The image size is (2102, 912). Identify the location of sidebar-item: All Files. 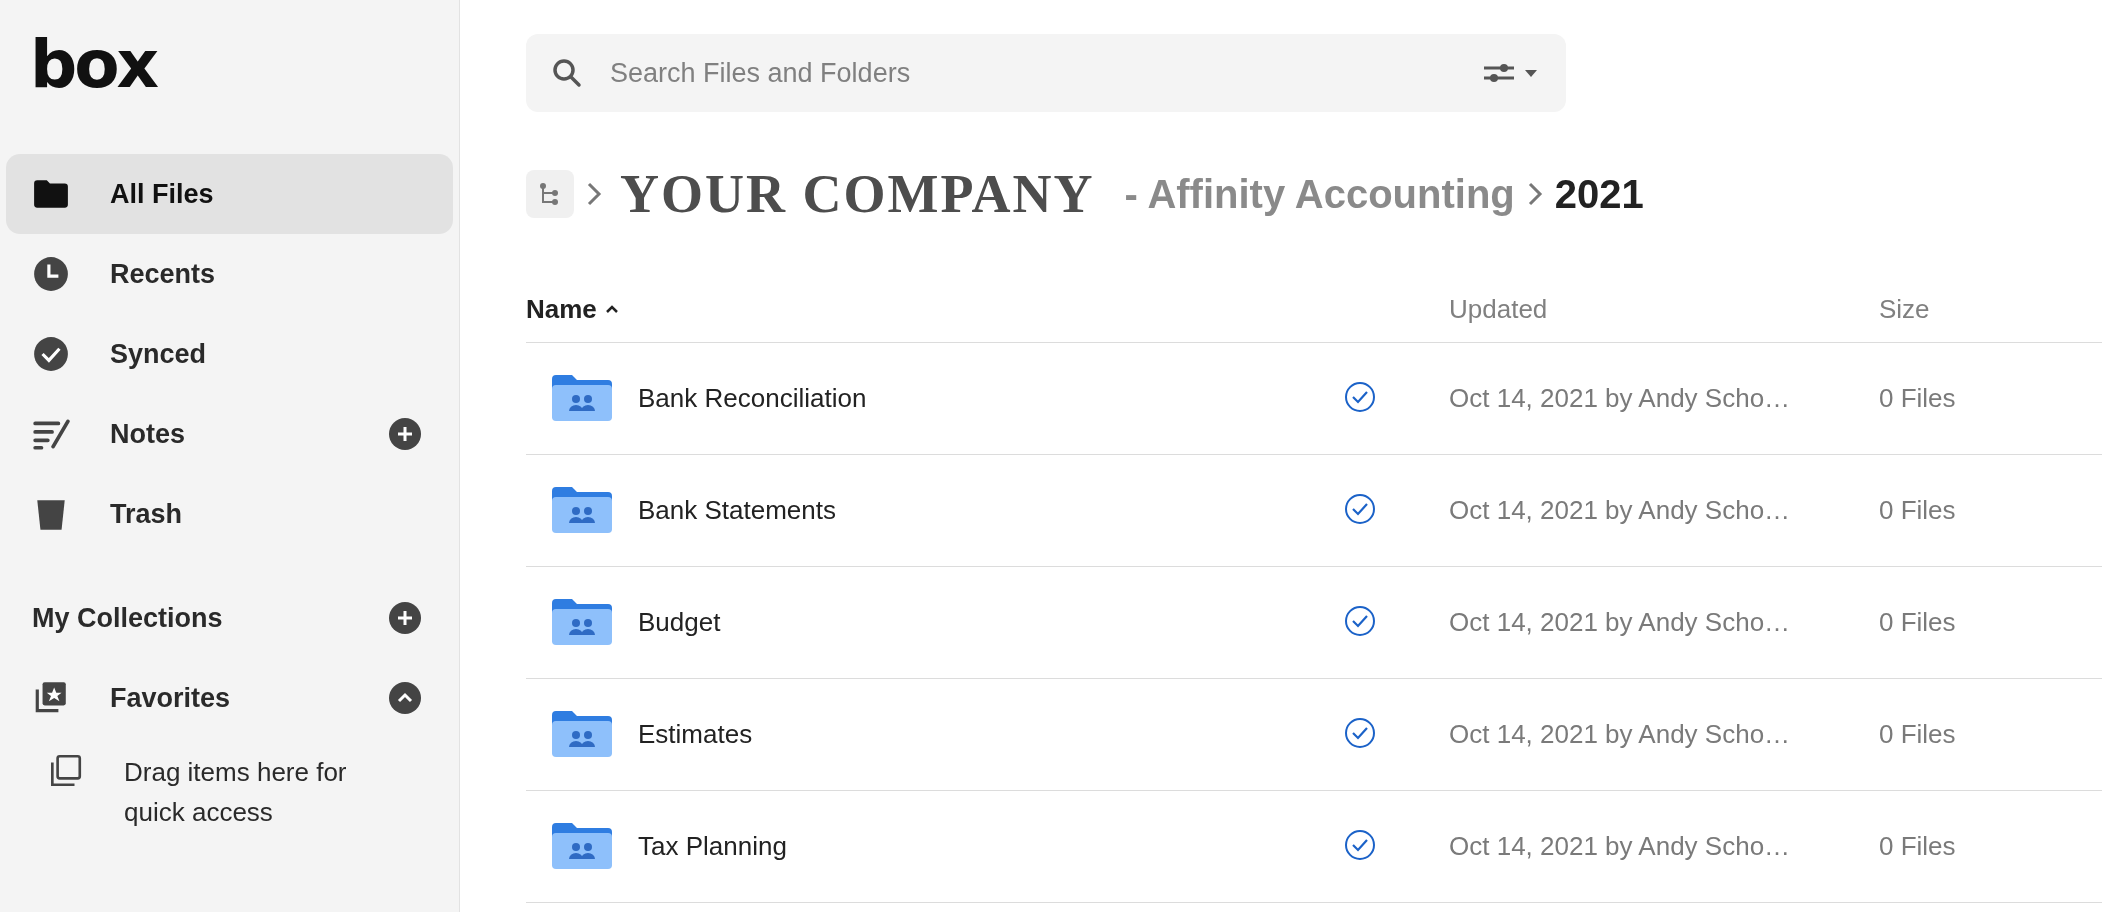
(229, 194).